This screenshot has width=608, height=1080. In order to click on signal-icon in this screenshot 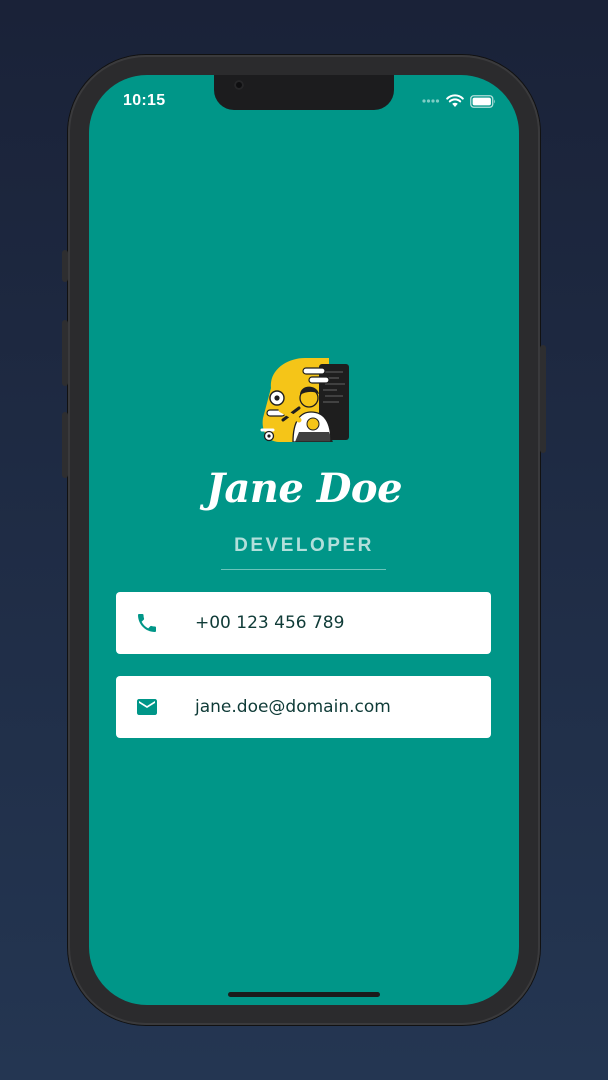, I will do `click(431, 101)`.